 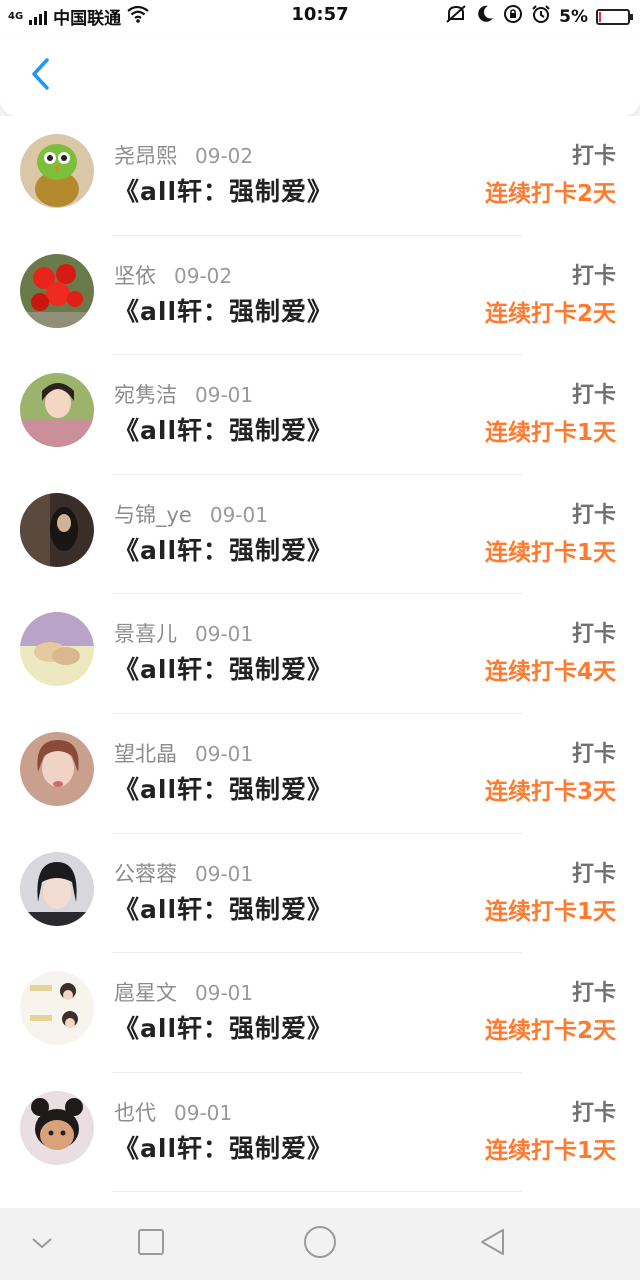 What do you see at coordinates (135, 1112) in the screenshot?
I see `user-name: 也代` at bounding box center [135, 1112].